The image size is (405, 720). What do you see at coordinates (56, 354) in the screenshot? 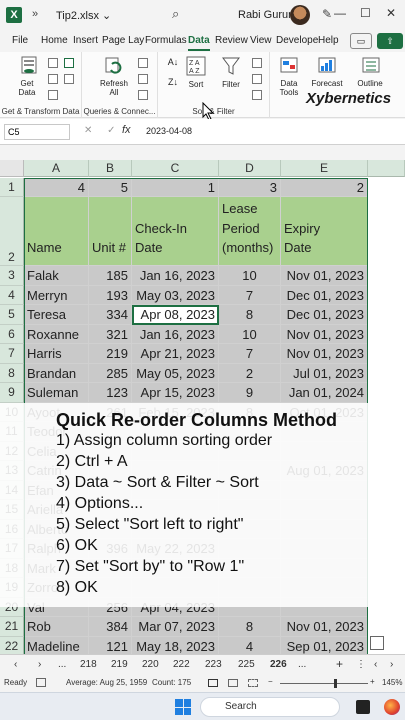
I see `table-cell: Harris` at bounding box center [56, 354].